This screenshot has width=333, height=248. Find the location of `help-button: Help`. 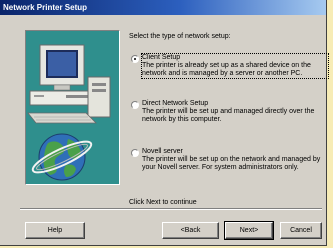

help-button: Help is located at coordinates (55, 230).